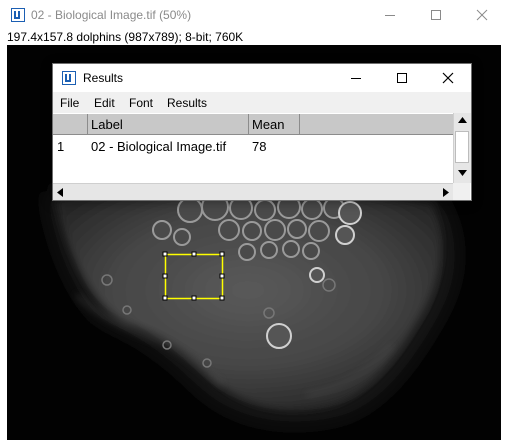 The width and height of the screenshot is (505, 446). What do you see at coordinates (462, 173) in the screenshot?
I see `scroll-down-icon` at bounding box center [462, 173].